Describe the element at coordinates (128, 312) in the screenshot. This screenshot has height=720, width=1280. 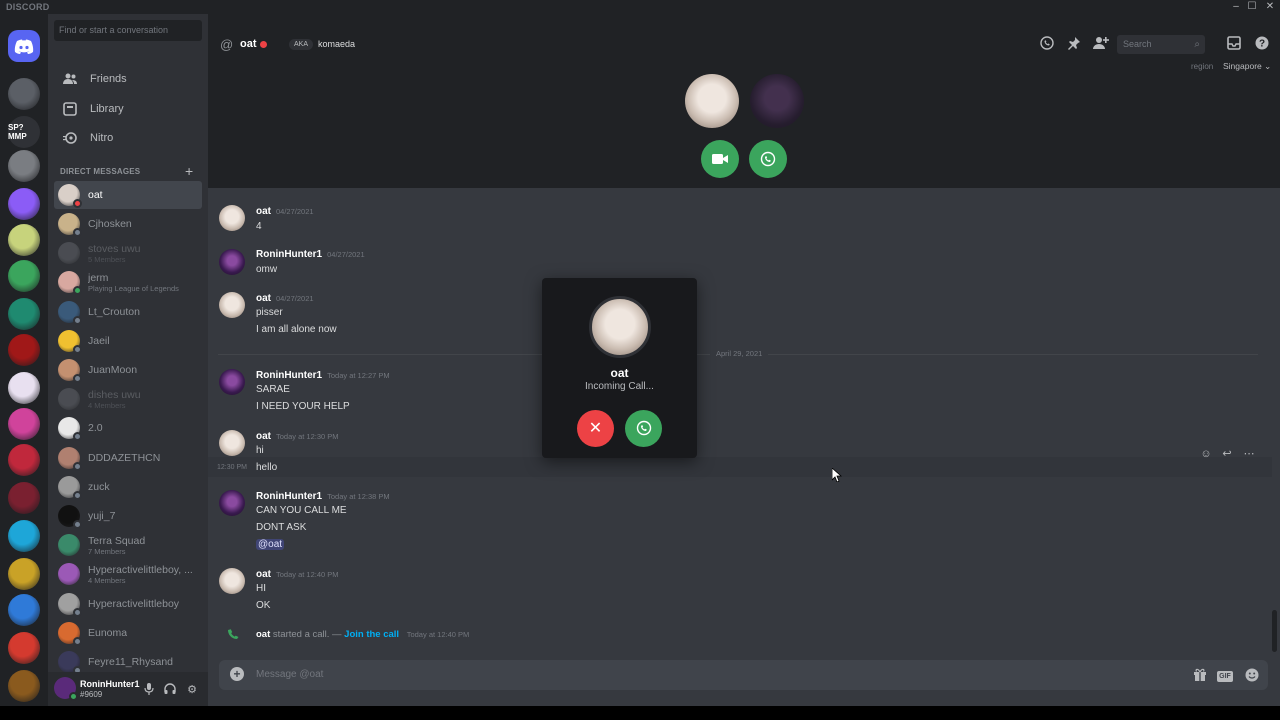
I see `dm-item: Lt_Crouton` at that location.